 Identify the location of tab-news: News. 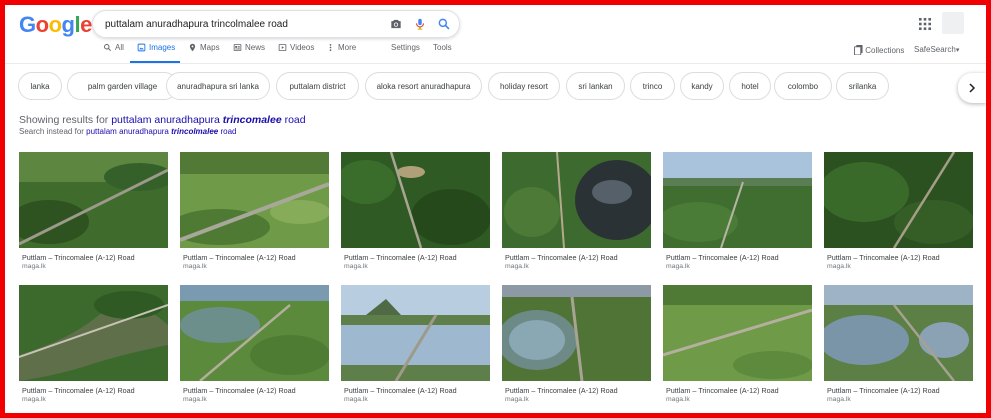
(249, 53).